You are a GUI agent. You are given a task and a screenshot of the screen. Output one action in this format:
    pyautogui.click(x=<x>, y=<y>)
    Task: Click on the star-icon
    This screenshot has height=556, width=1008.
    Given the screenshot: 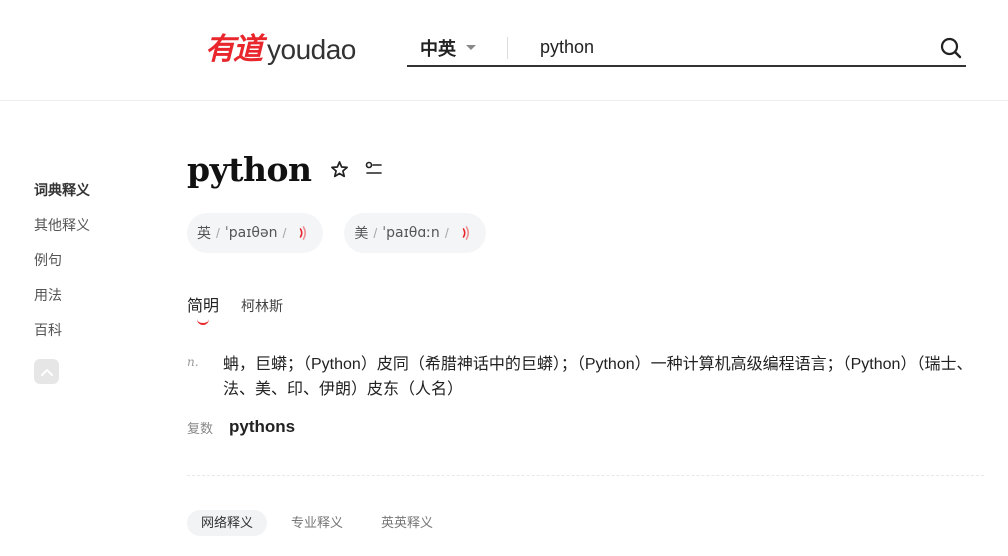 What is the action you would take?
    pyautogui.click(x=339, y=168)
    